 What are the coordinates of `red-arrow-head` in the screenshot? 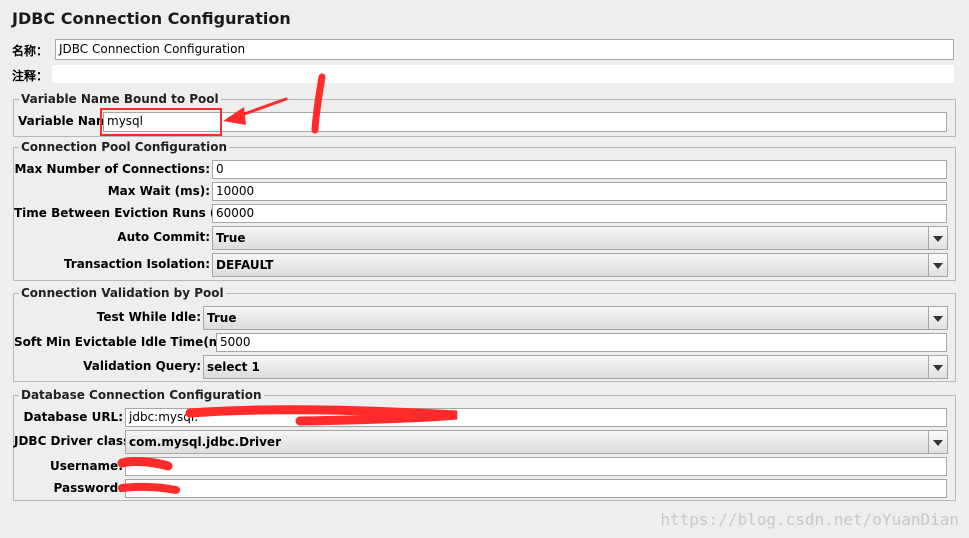 It's located at (234, 116).